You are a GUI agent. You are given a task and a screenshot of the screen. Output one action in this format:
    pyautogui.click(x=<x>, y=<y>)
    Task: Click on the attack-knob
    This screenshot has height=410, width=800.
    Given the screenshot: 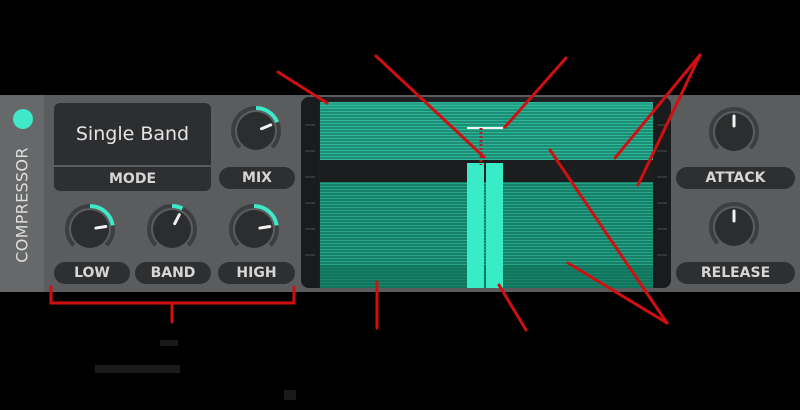 What is the action you would take?
    pyautogui.click(x=734, y=132)
    